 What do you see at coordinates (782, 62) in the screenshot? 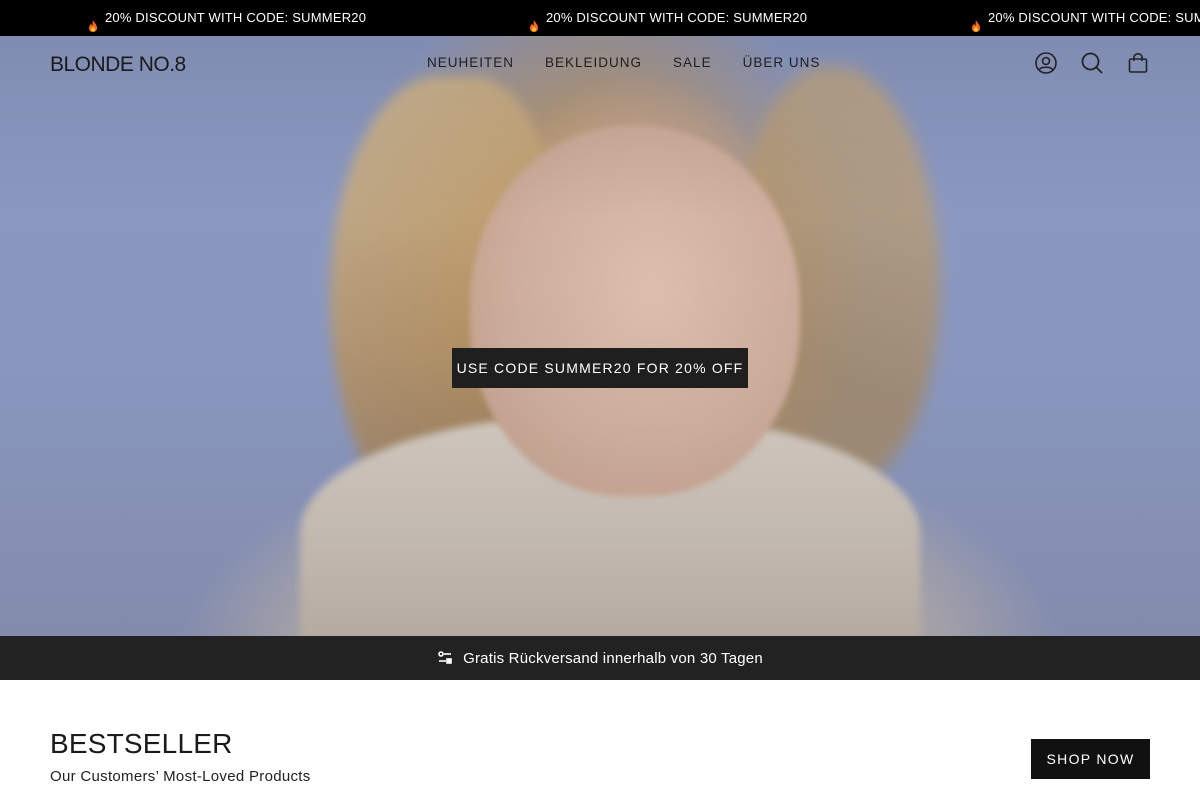
I see `nav-item-ueber-uns: ÜBER UNS` at bounding box center [782, 62].